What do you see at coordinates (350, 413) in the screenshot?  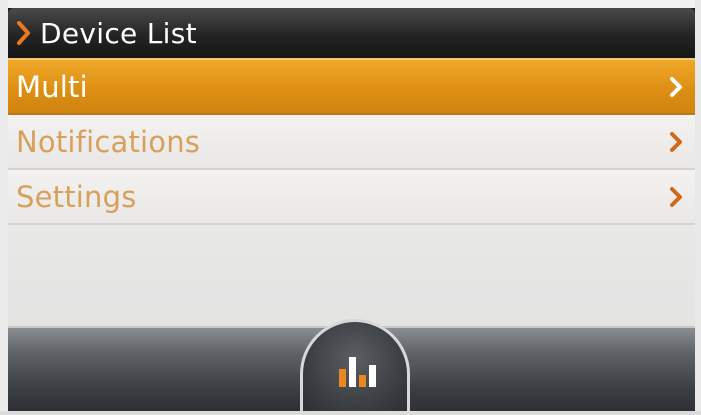 I see `bezel-bottom` at bounding box center [350, 413].